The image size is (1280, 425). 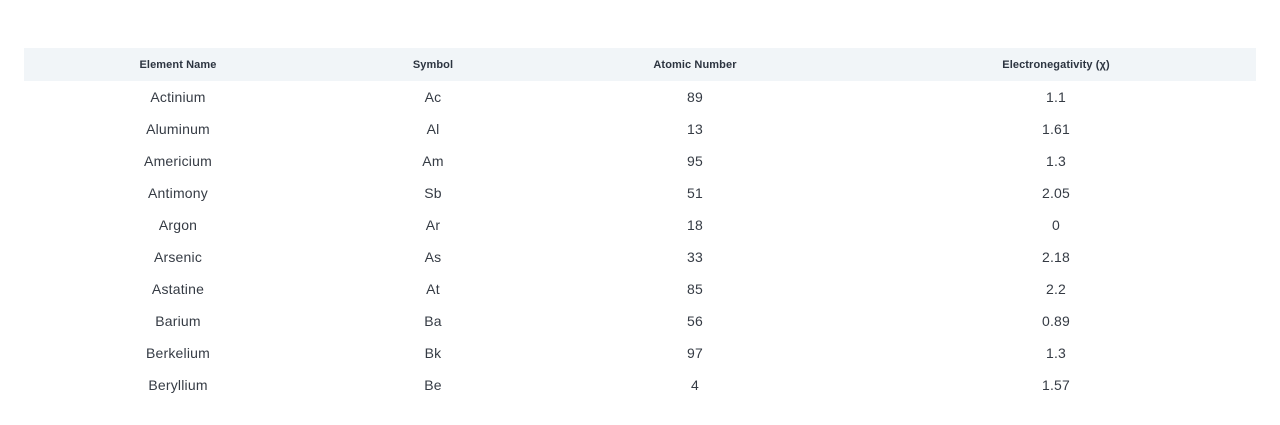 I want to click on cell-atomic-number: 4, so click(x=695, y=385).